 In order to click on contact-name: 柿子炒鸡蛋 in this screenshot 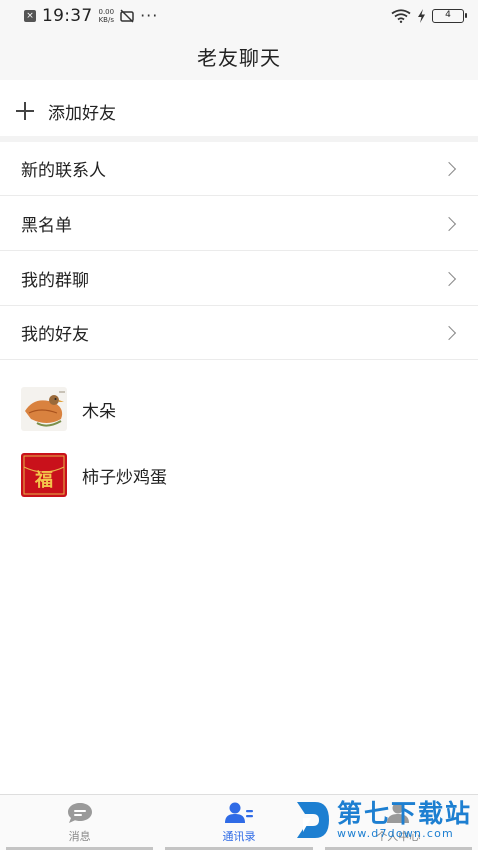, I will do `click(124, 477)`.